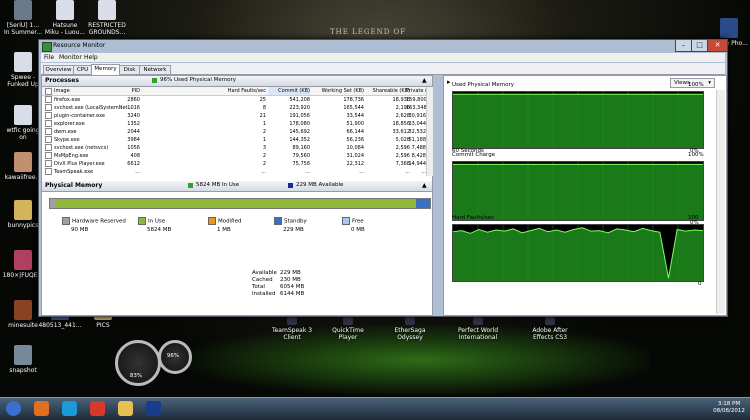 The width and height of the screenshot is (750, 420). I want to click on col-image: Image, so click(62, 91).